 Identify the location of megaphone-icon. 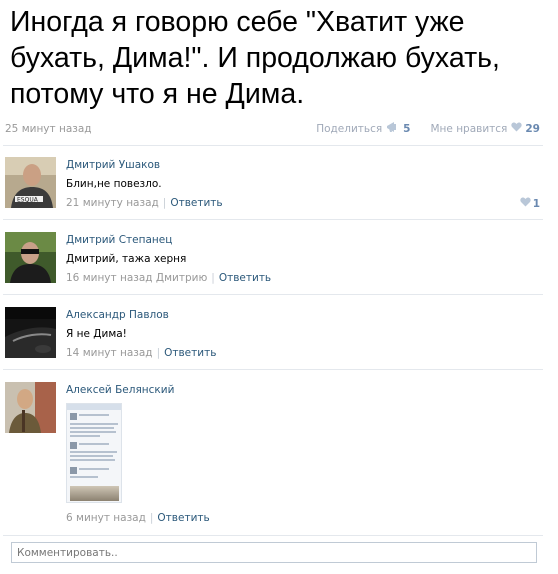
(393, 128).